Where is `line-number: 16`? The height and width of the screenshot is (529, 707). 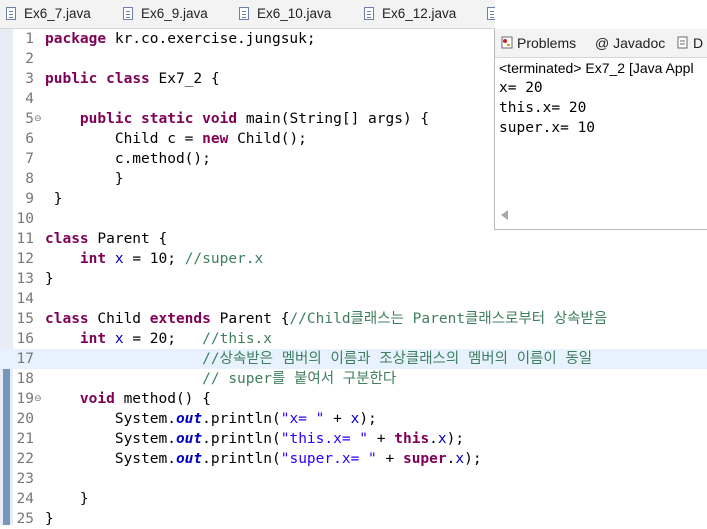 line-number: 16 is located at coordinates (25, 339).